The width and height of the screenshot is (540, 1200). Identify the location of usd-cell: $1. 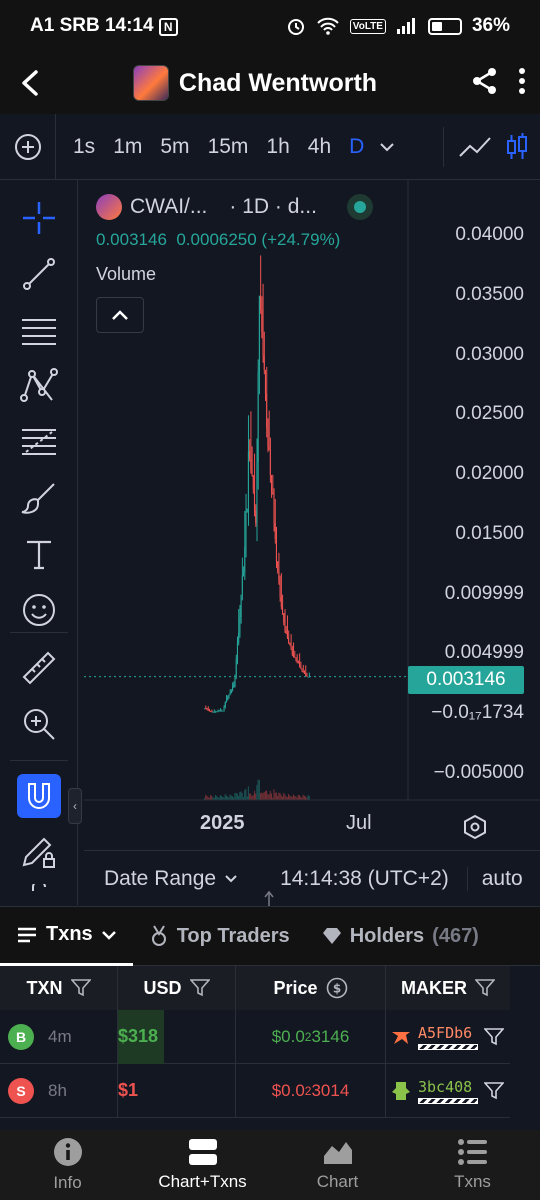
(177, 1090).